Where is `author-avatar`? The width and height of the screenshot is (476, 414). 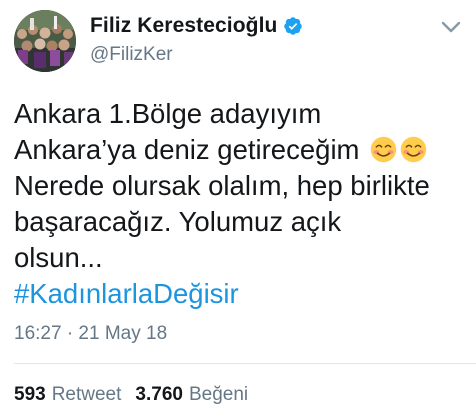
author-avatar is located at coordinates (45, 41).